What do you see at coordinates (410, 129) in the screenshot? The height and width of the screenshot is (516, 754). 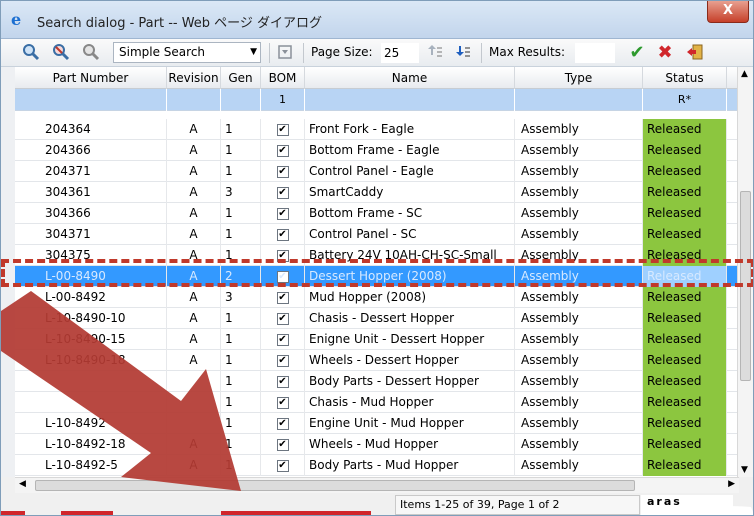 I see `name-cell: Front Fork - Eagle` at bounding box center [410, 129].